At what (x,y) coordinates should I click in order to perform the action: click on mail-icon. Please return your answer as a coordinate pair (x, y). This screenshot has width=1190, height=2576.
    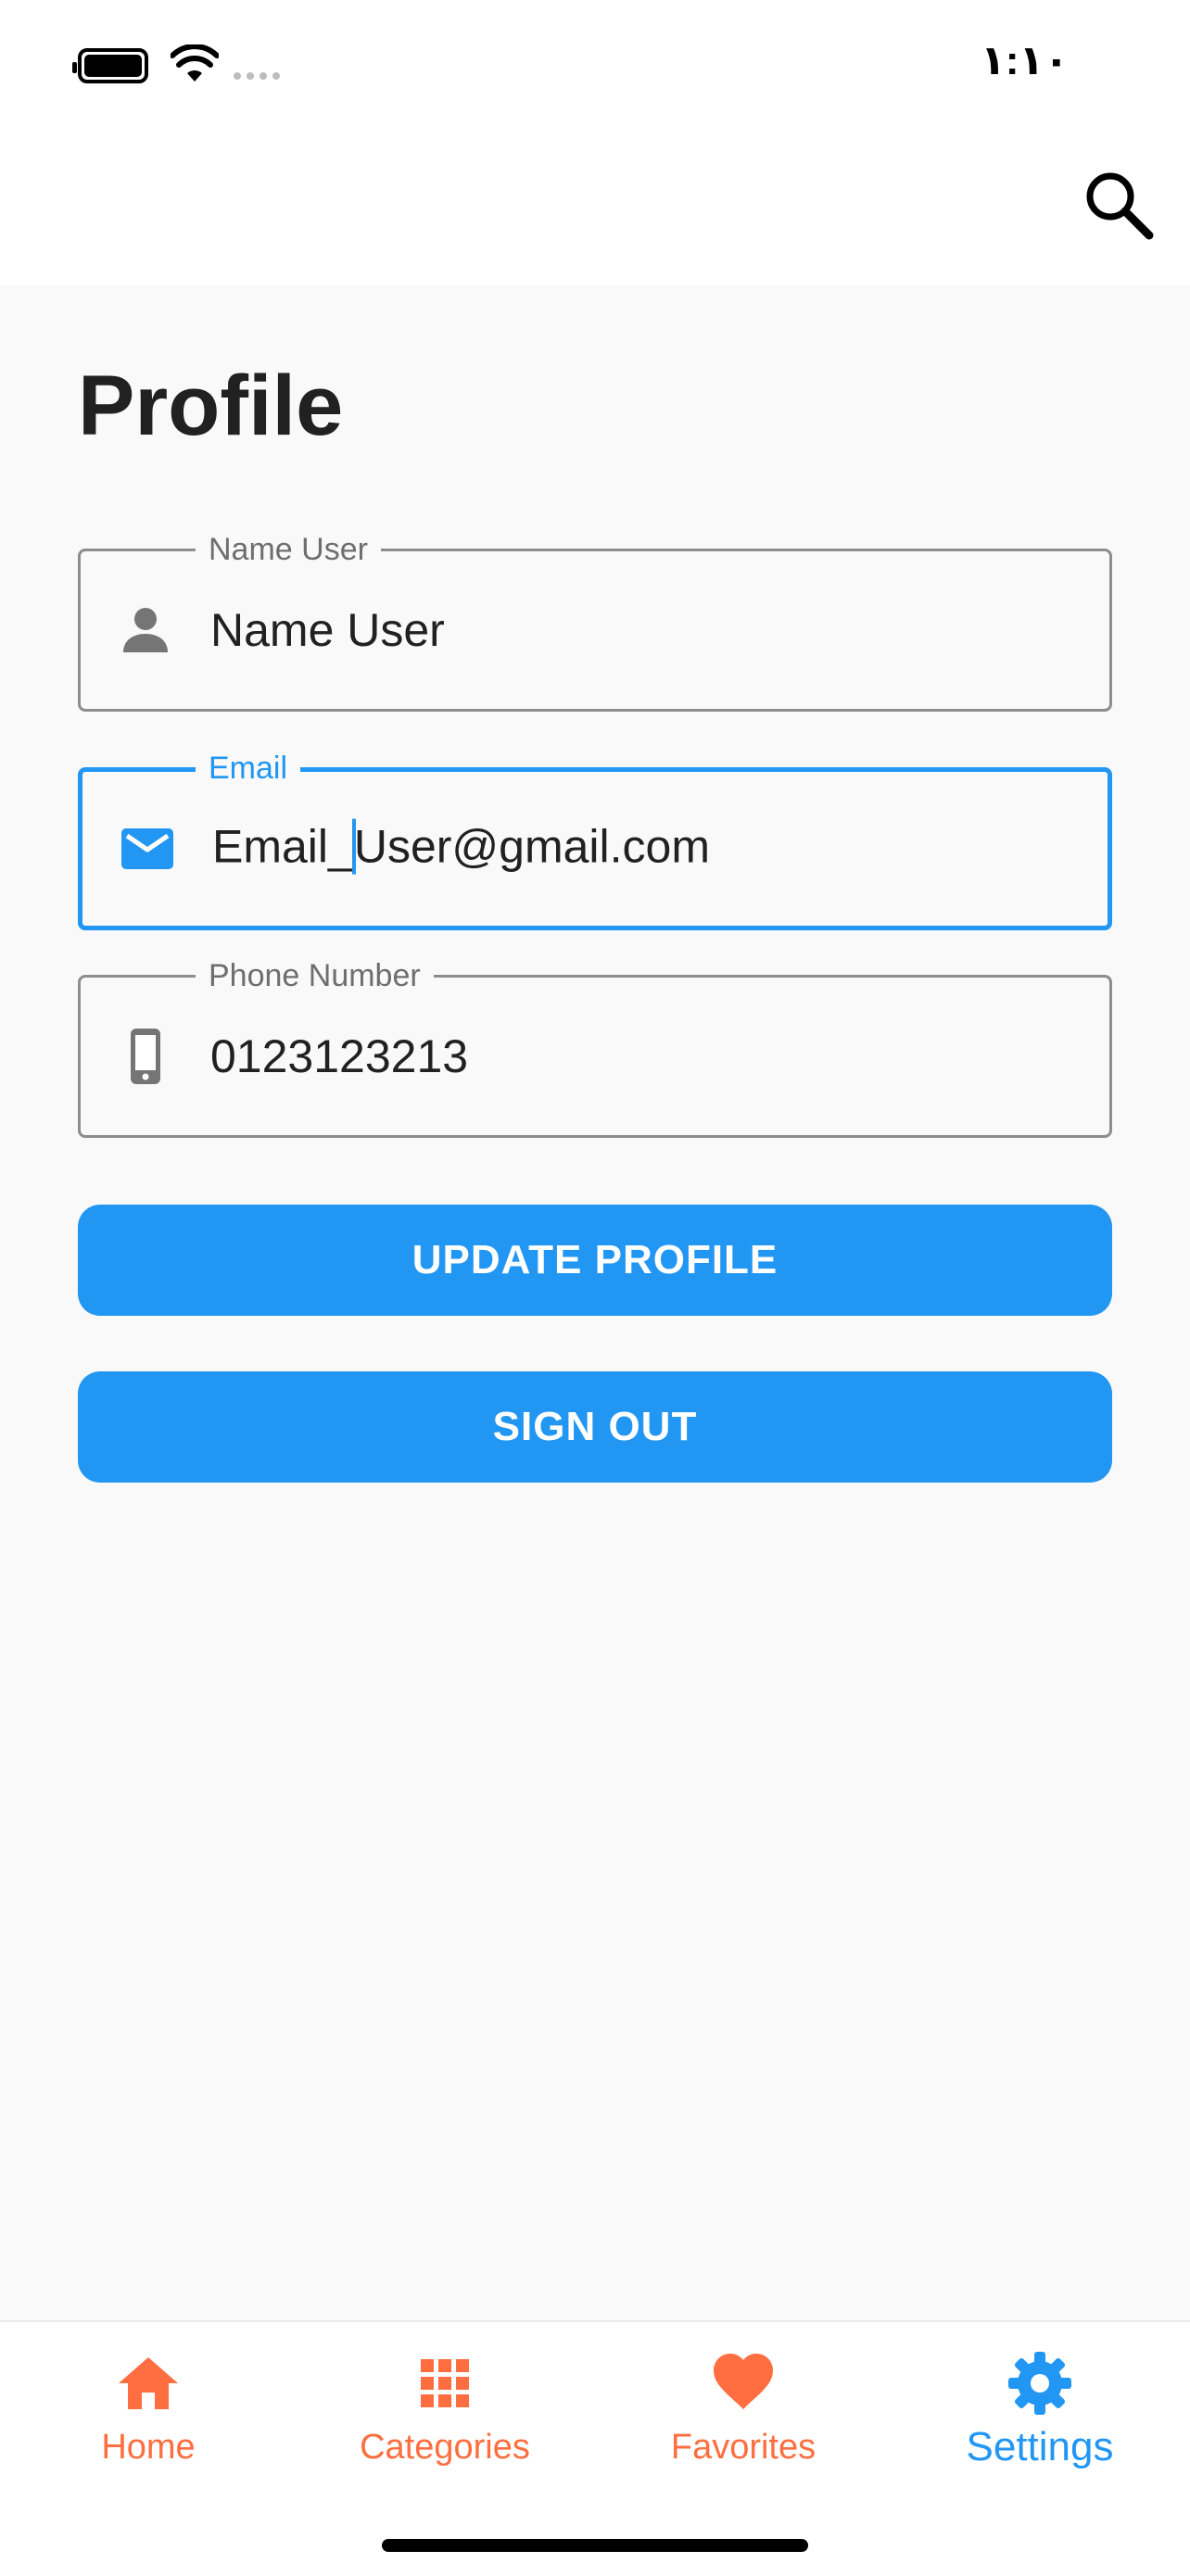
    Looking at the image, I should click on (147, 848).